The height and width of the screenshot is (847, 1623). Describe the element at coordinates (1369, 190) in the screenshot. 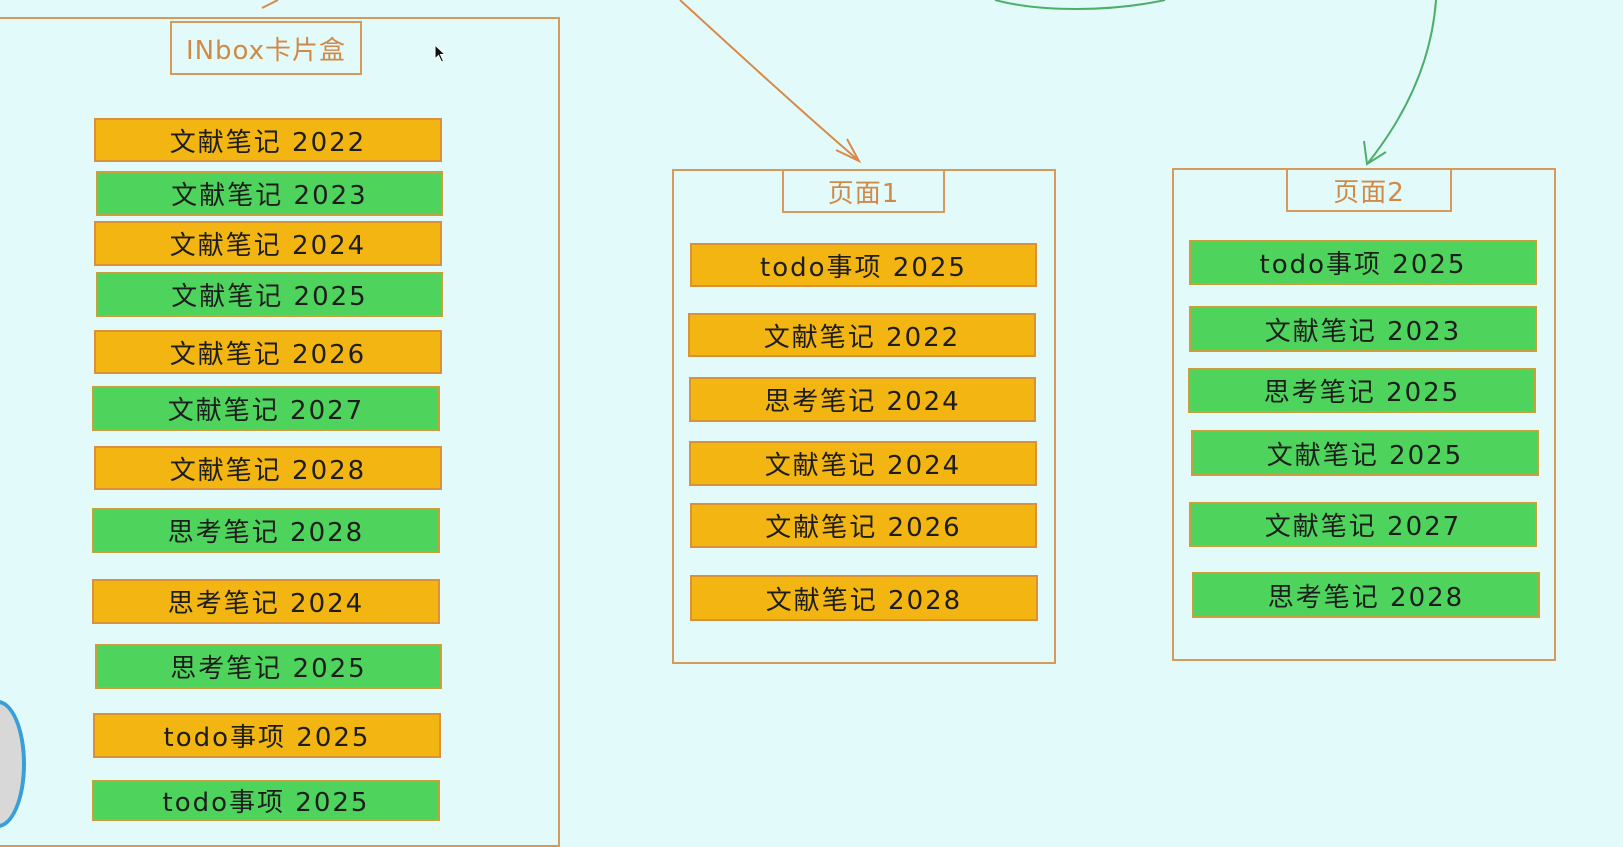

I see `page2-title: 页面2` at that location.